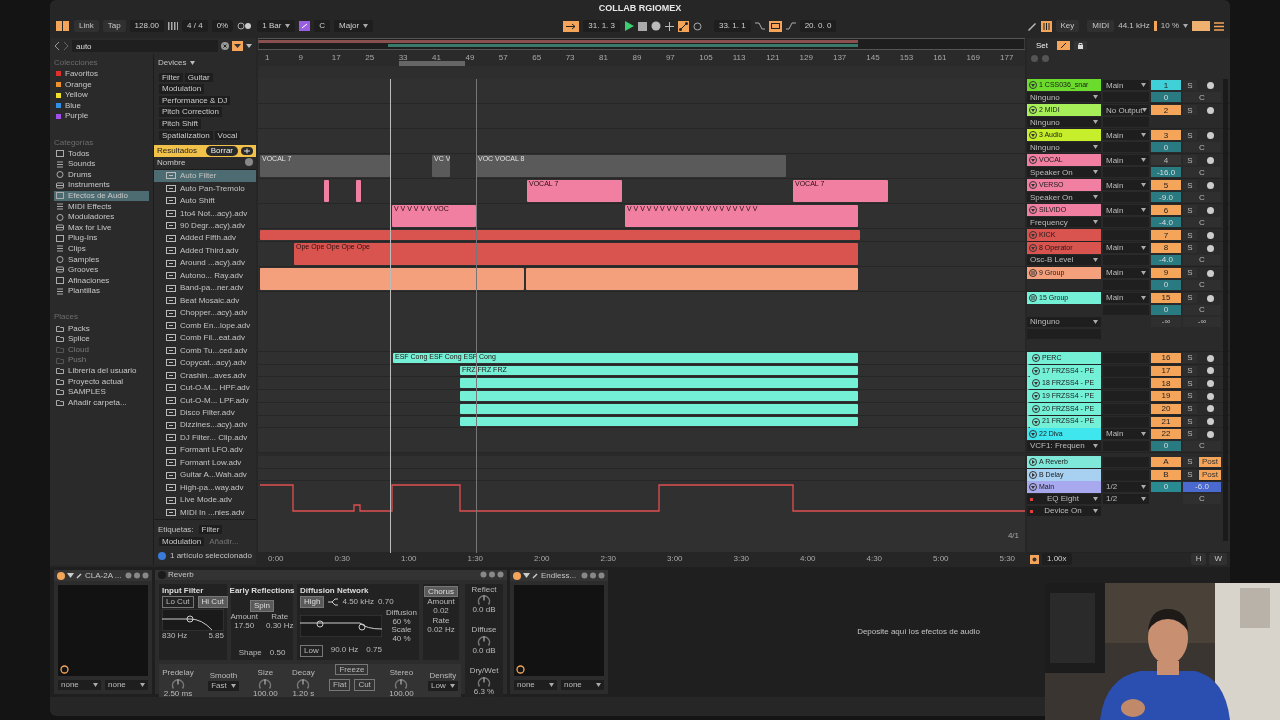 Image resolution: width=1280 pixels, height=720 pixels. What do you see at coordinates (386, 602) in the screenshot?
I see `parameter-value: 0.70` at bounding box center [386, 602].